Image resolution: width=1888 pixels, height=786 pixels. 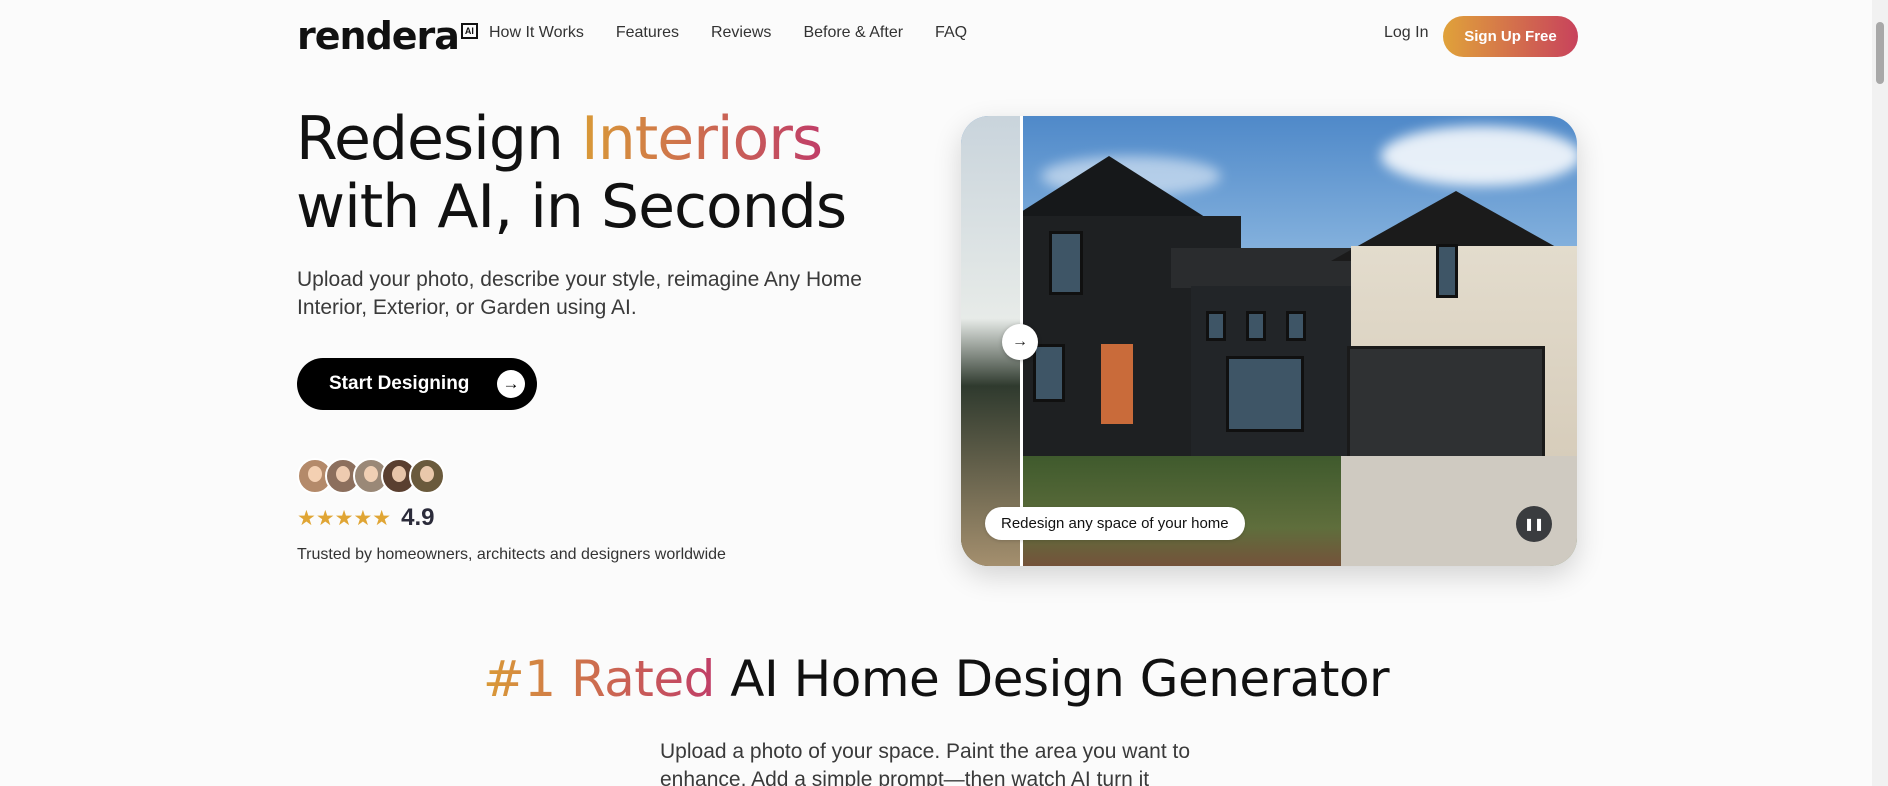 I want to click on hero-title: Redesign Interiors with AI, in Seconds, so click(x=596, y=173).